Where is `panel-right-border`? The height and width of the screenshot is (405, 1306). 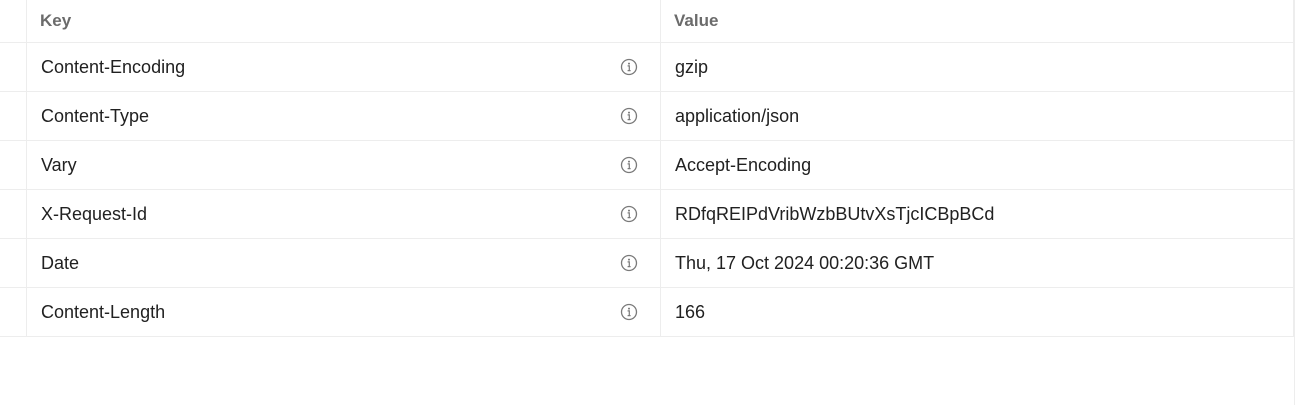 panel-right-border is located at coordinates (1294, 202).